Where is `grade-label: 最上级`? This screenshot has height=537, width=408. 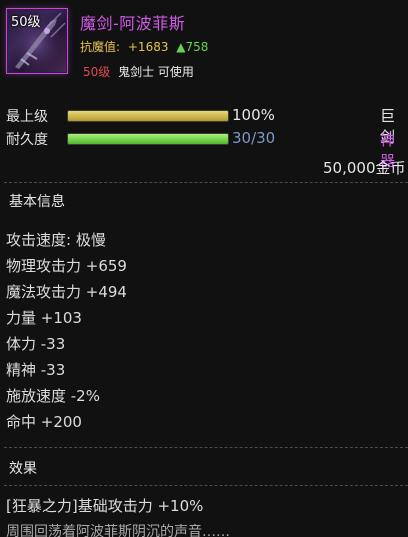
grade-label: 最上级 is located at coordinates (27, 117).